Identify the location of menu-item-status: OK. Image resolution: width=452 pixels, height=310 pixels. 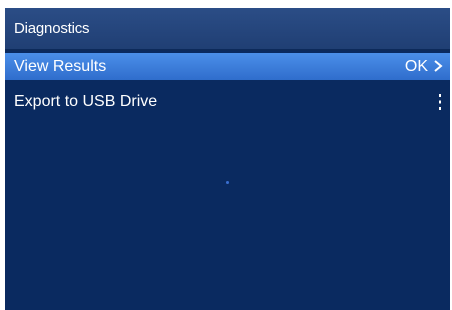
(416, 66).